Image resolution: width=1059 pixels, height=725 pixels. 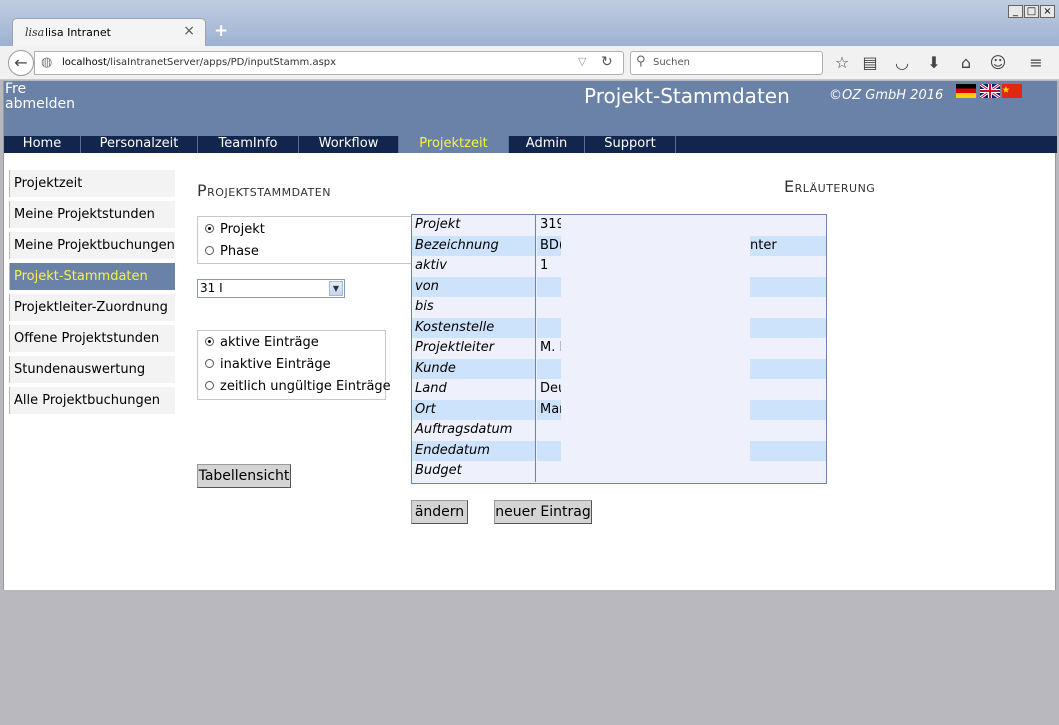 I want to click on row-label: bis, so click(x=474, y=307).